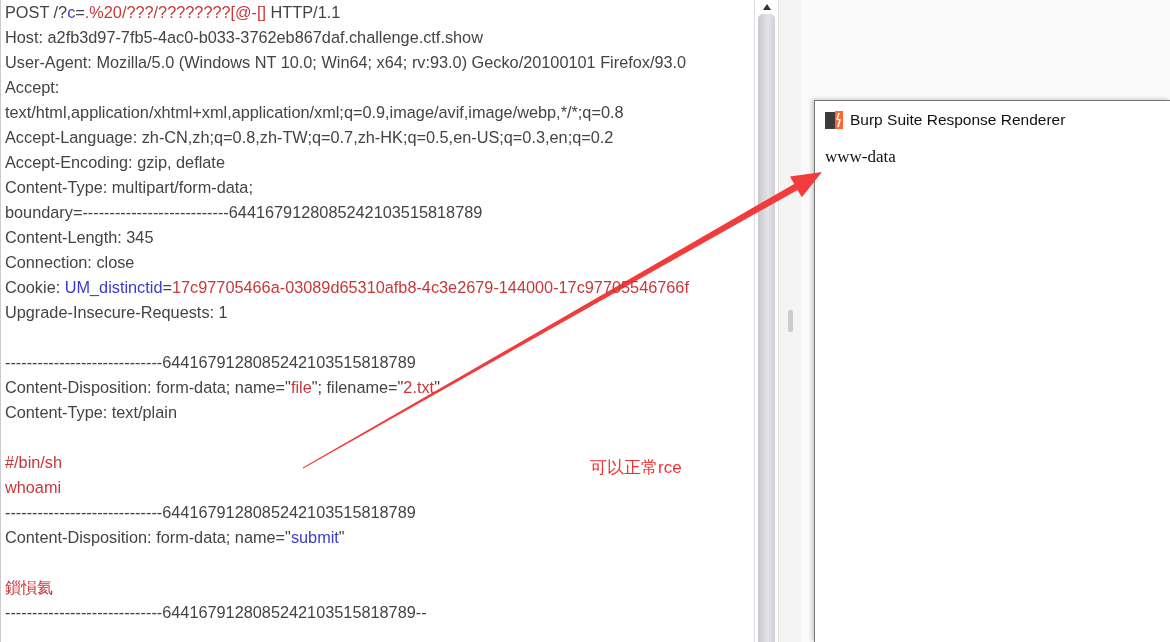 This screenshot has width=1170, height=642. I want to click on annotation-note: 可以正常rce, so click(636, 468).